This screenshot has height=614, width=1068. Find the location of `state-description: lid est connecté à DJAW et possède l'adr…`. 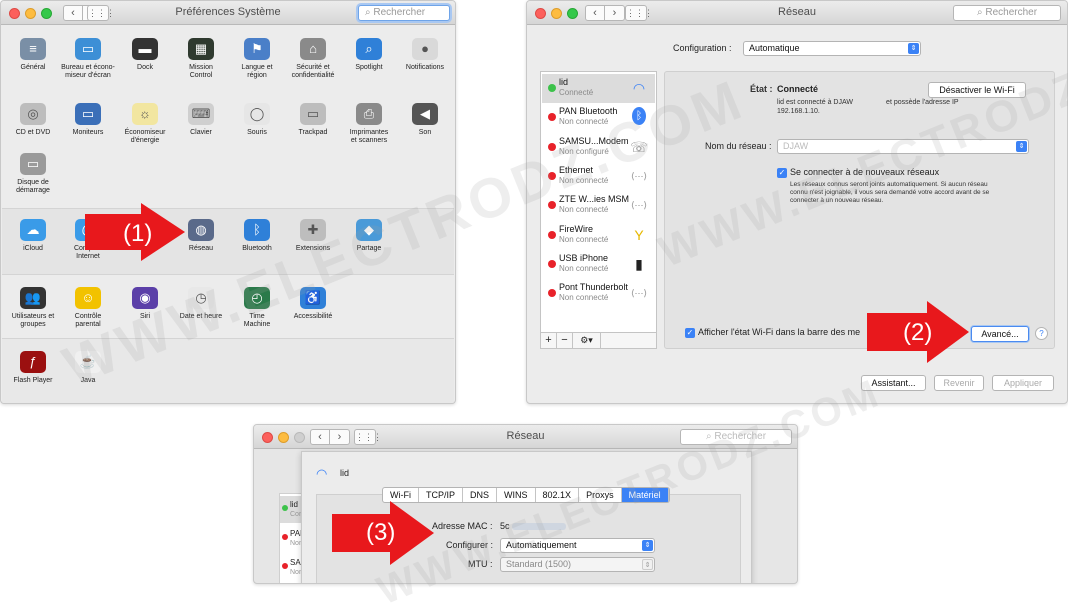

state-description: lid est connecté à DJAW et possède l'adr… is located at coordinates (868, 107).